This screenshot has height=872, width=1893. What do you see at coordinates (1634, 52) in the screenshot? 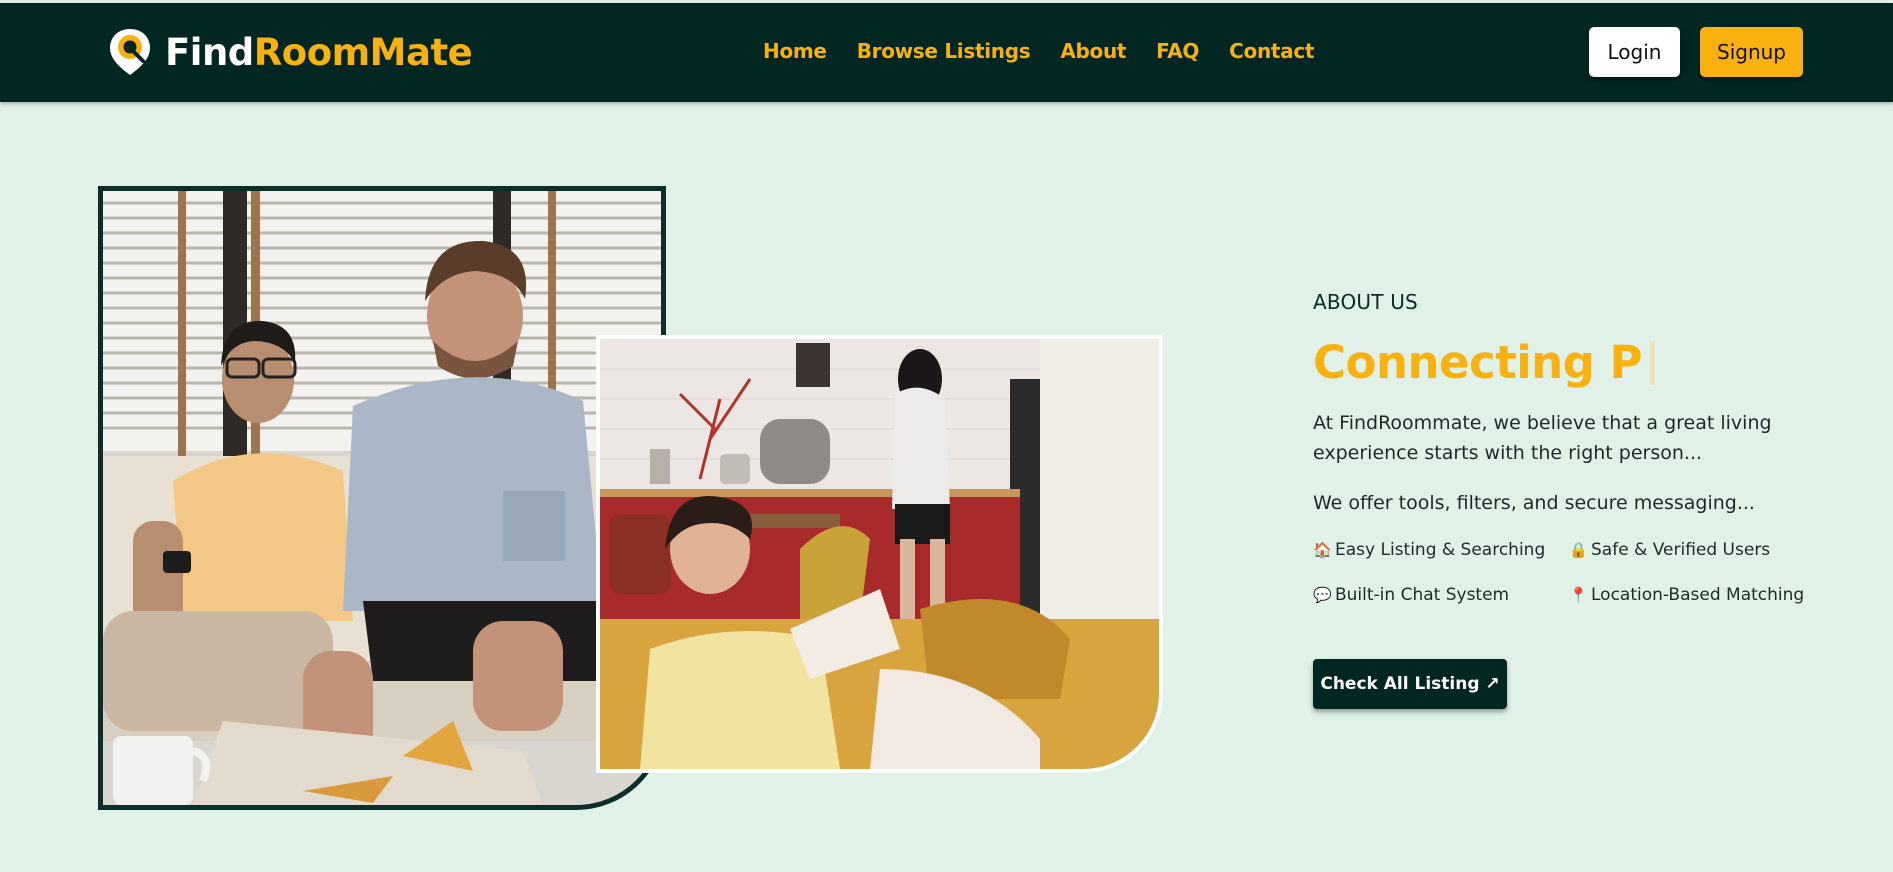
I see `login-button: Login` at bounding box center [1634, 52].